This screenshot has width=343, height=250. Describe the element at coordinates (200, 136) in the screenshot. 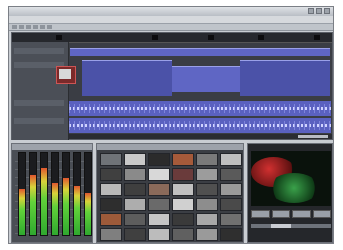

I see `timeline-scrollbar` at that location.